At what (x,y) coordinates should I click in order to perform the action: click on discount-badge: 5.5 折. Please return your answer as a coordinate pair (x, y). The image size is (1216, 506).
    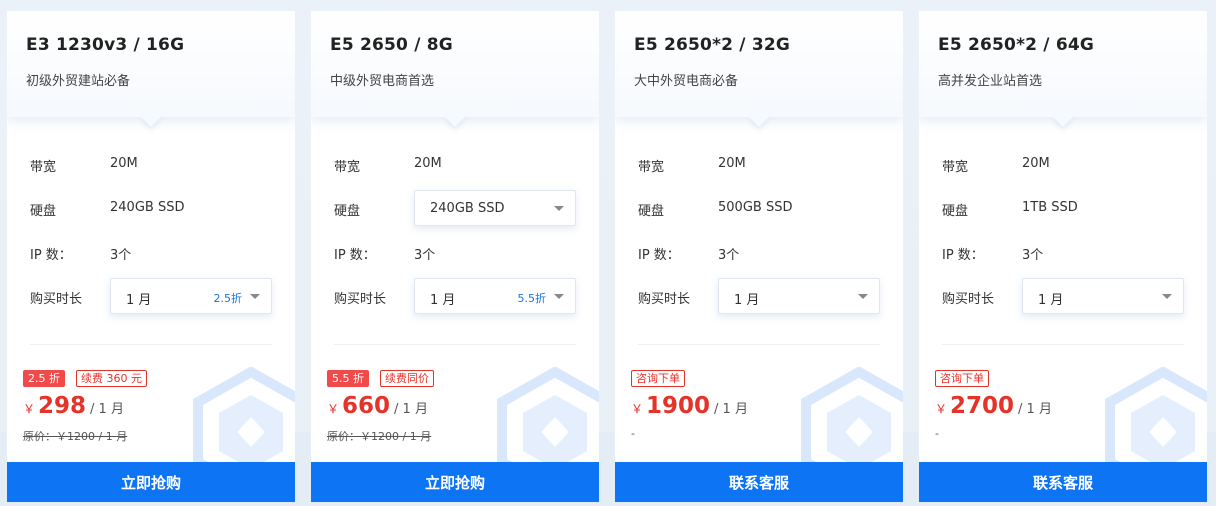
    Looking at the image, I should click on (348, 378).